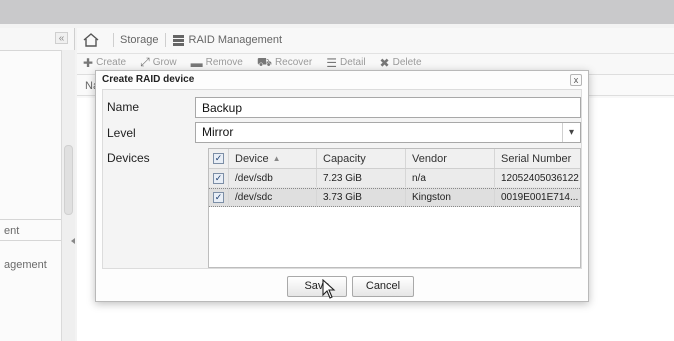 Image resolution: width=674 pixels, height=341 pixels. Describe the element at coordinates (196, 62) in the screenshot. I see `minus-icon: ▬` at that location.